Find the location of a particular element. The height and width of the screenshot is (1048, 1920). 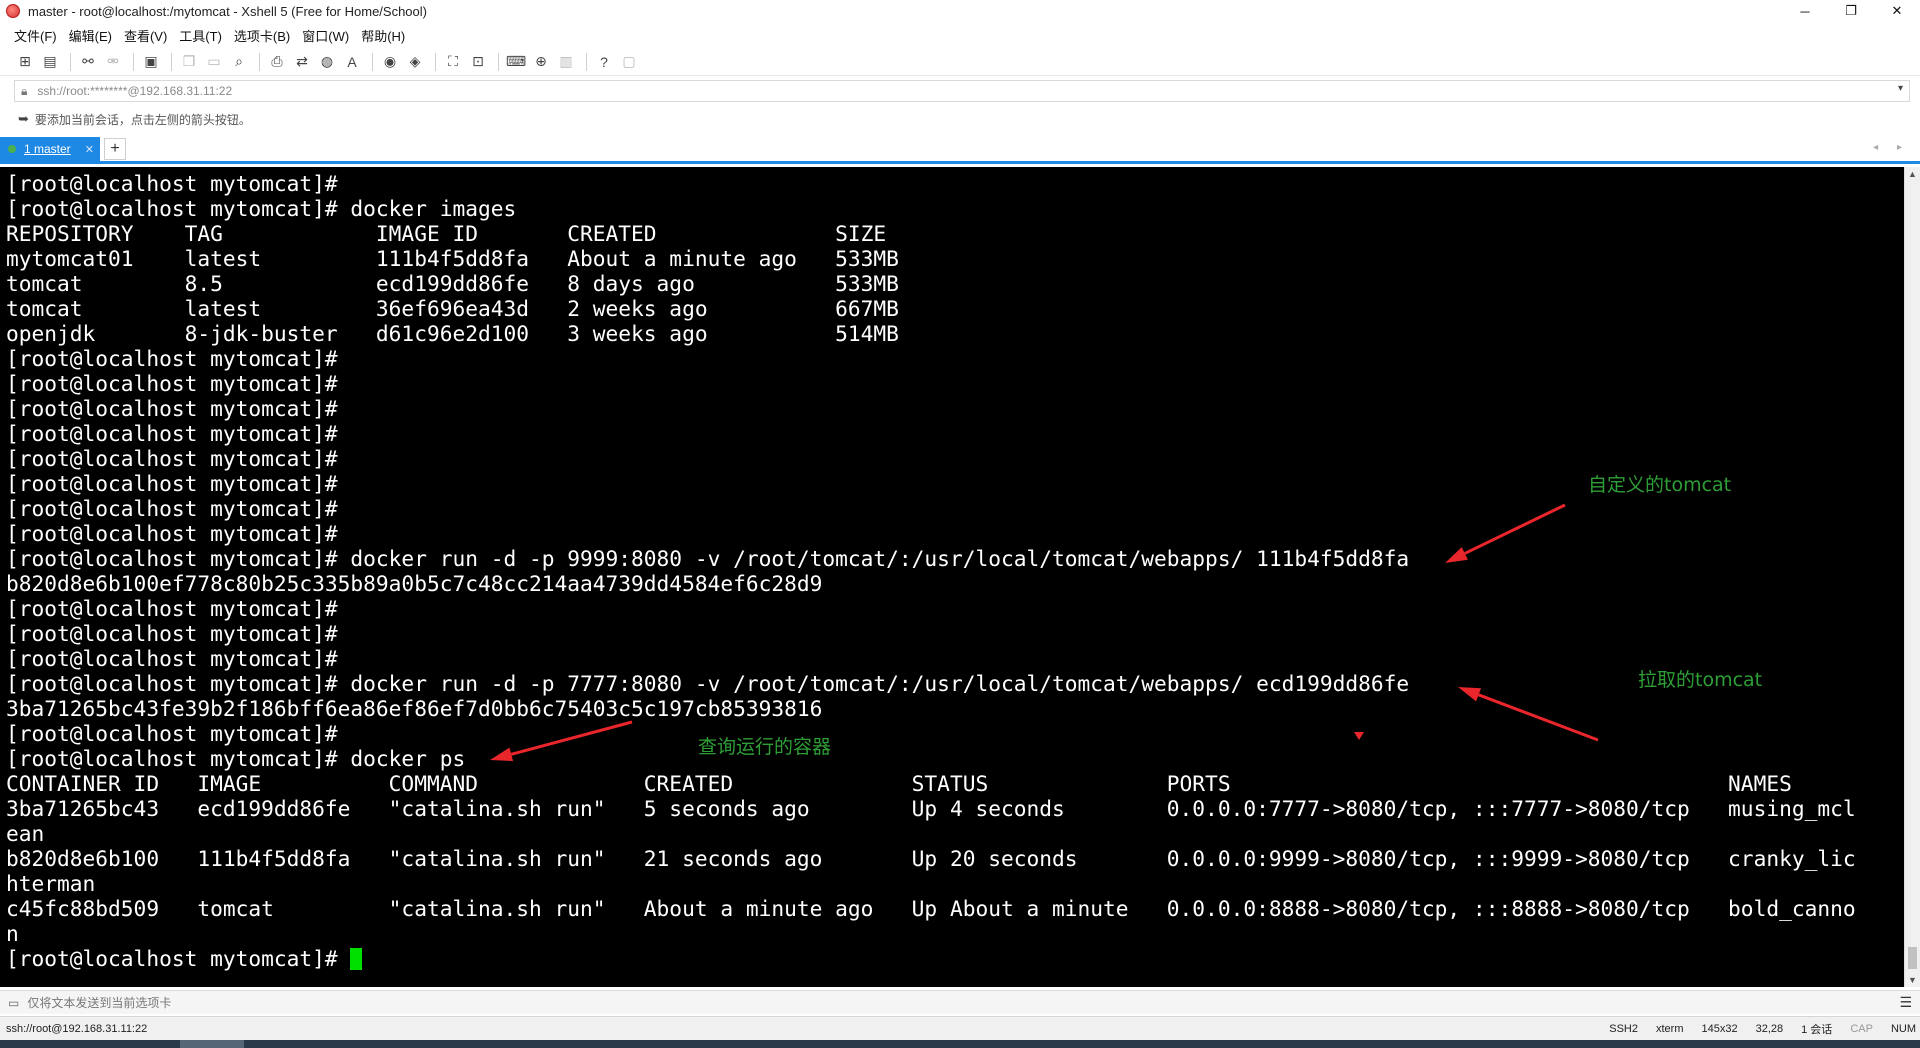

taskbar-strip is located at coordinates (960, 1044).